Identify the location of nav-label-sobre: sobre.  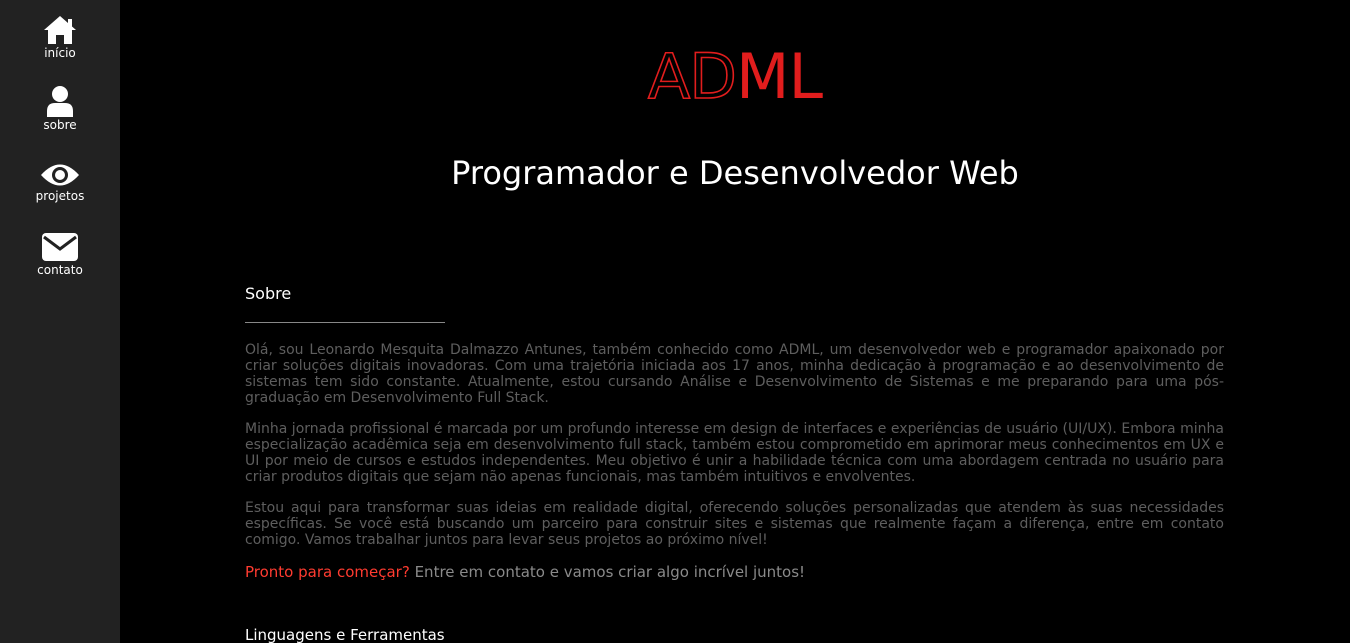
(60, 125).